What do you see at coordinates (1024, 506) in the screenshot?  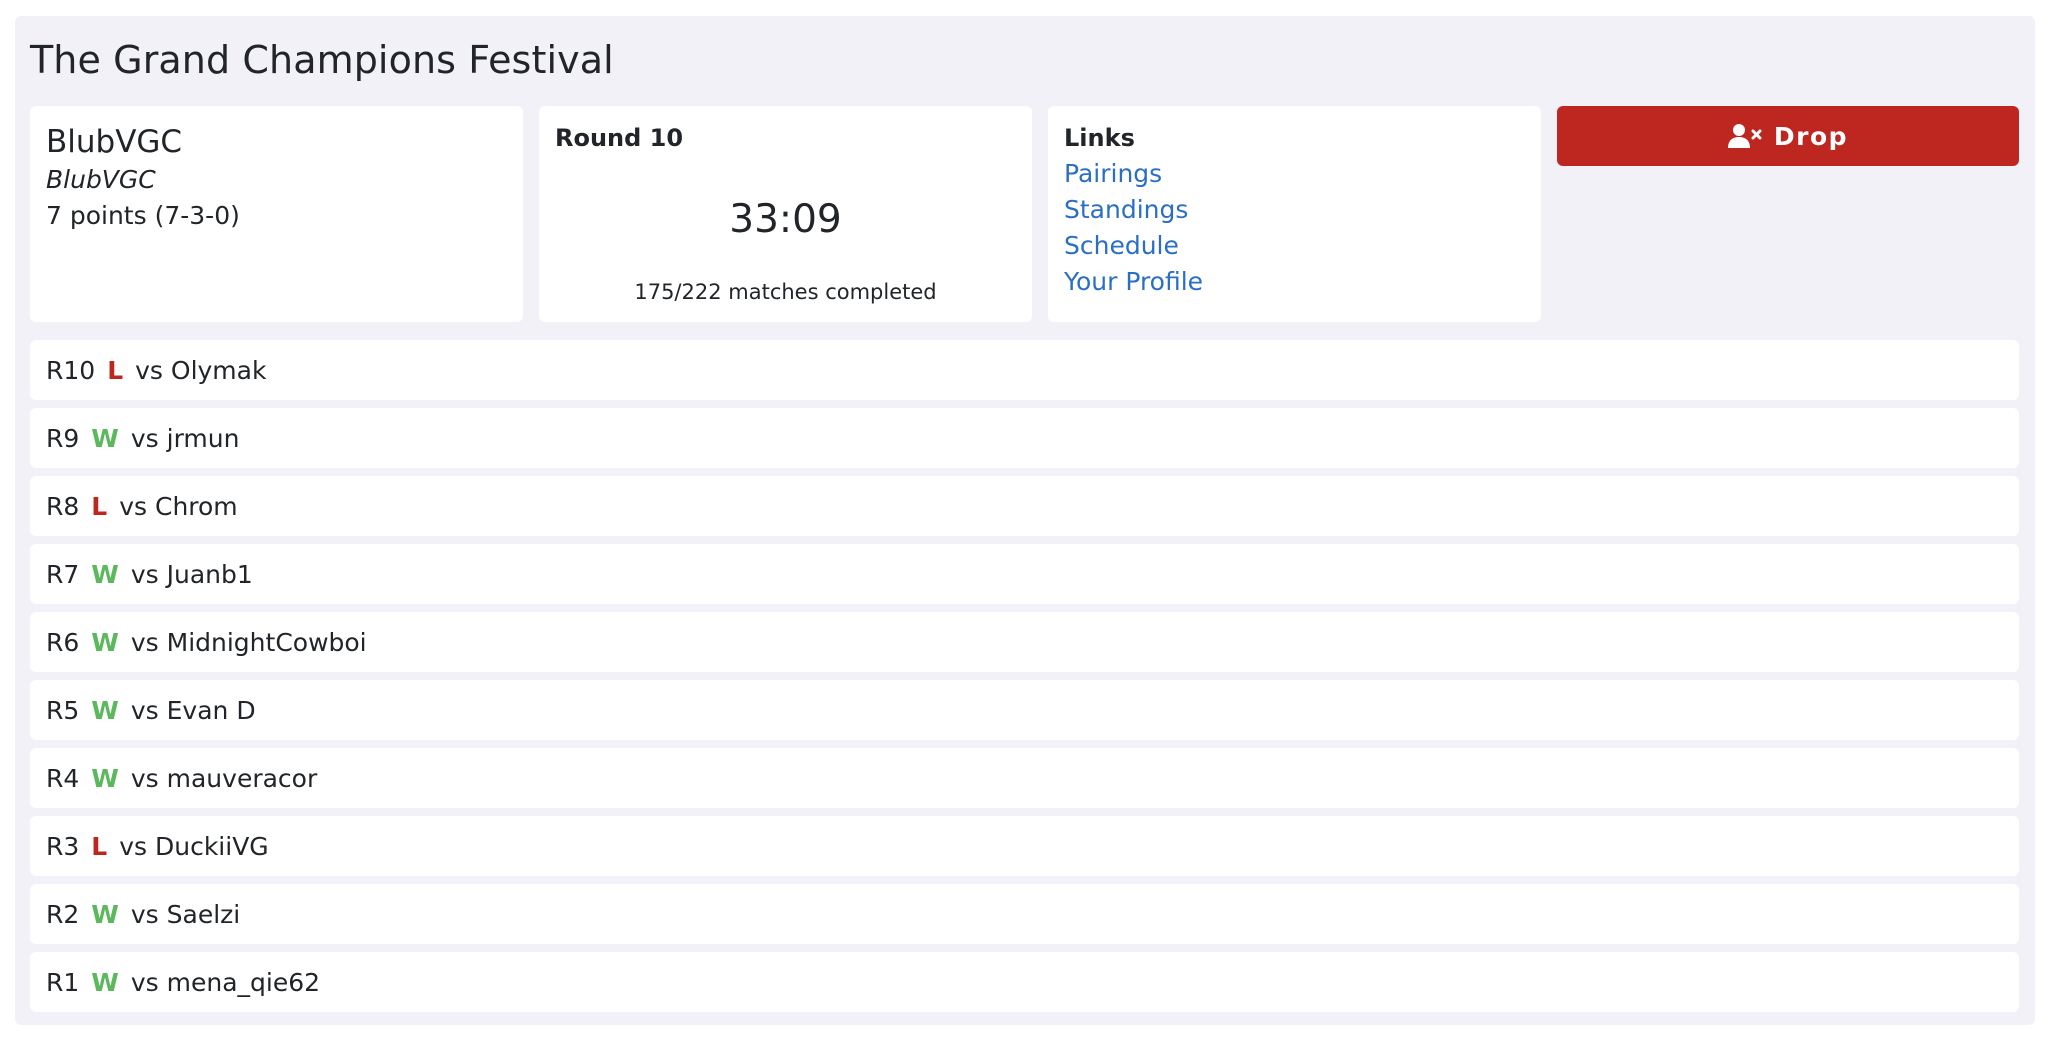 I see `match-row: R8 L vs Chrom` at bounding box center [1024, 506].